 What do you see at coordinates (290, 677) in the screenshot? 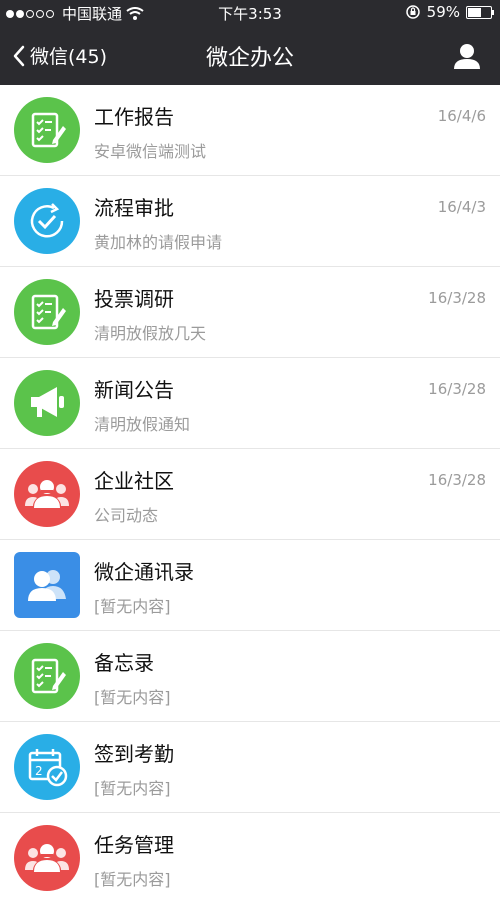
I see `item-texts: 备忘录 [暂无内容]` at bounding box center [290, 677].